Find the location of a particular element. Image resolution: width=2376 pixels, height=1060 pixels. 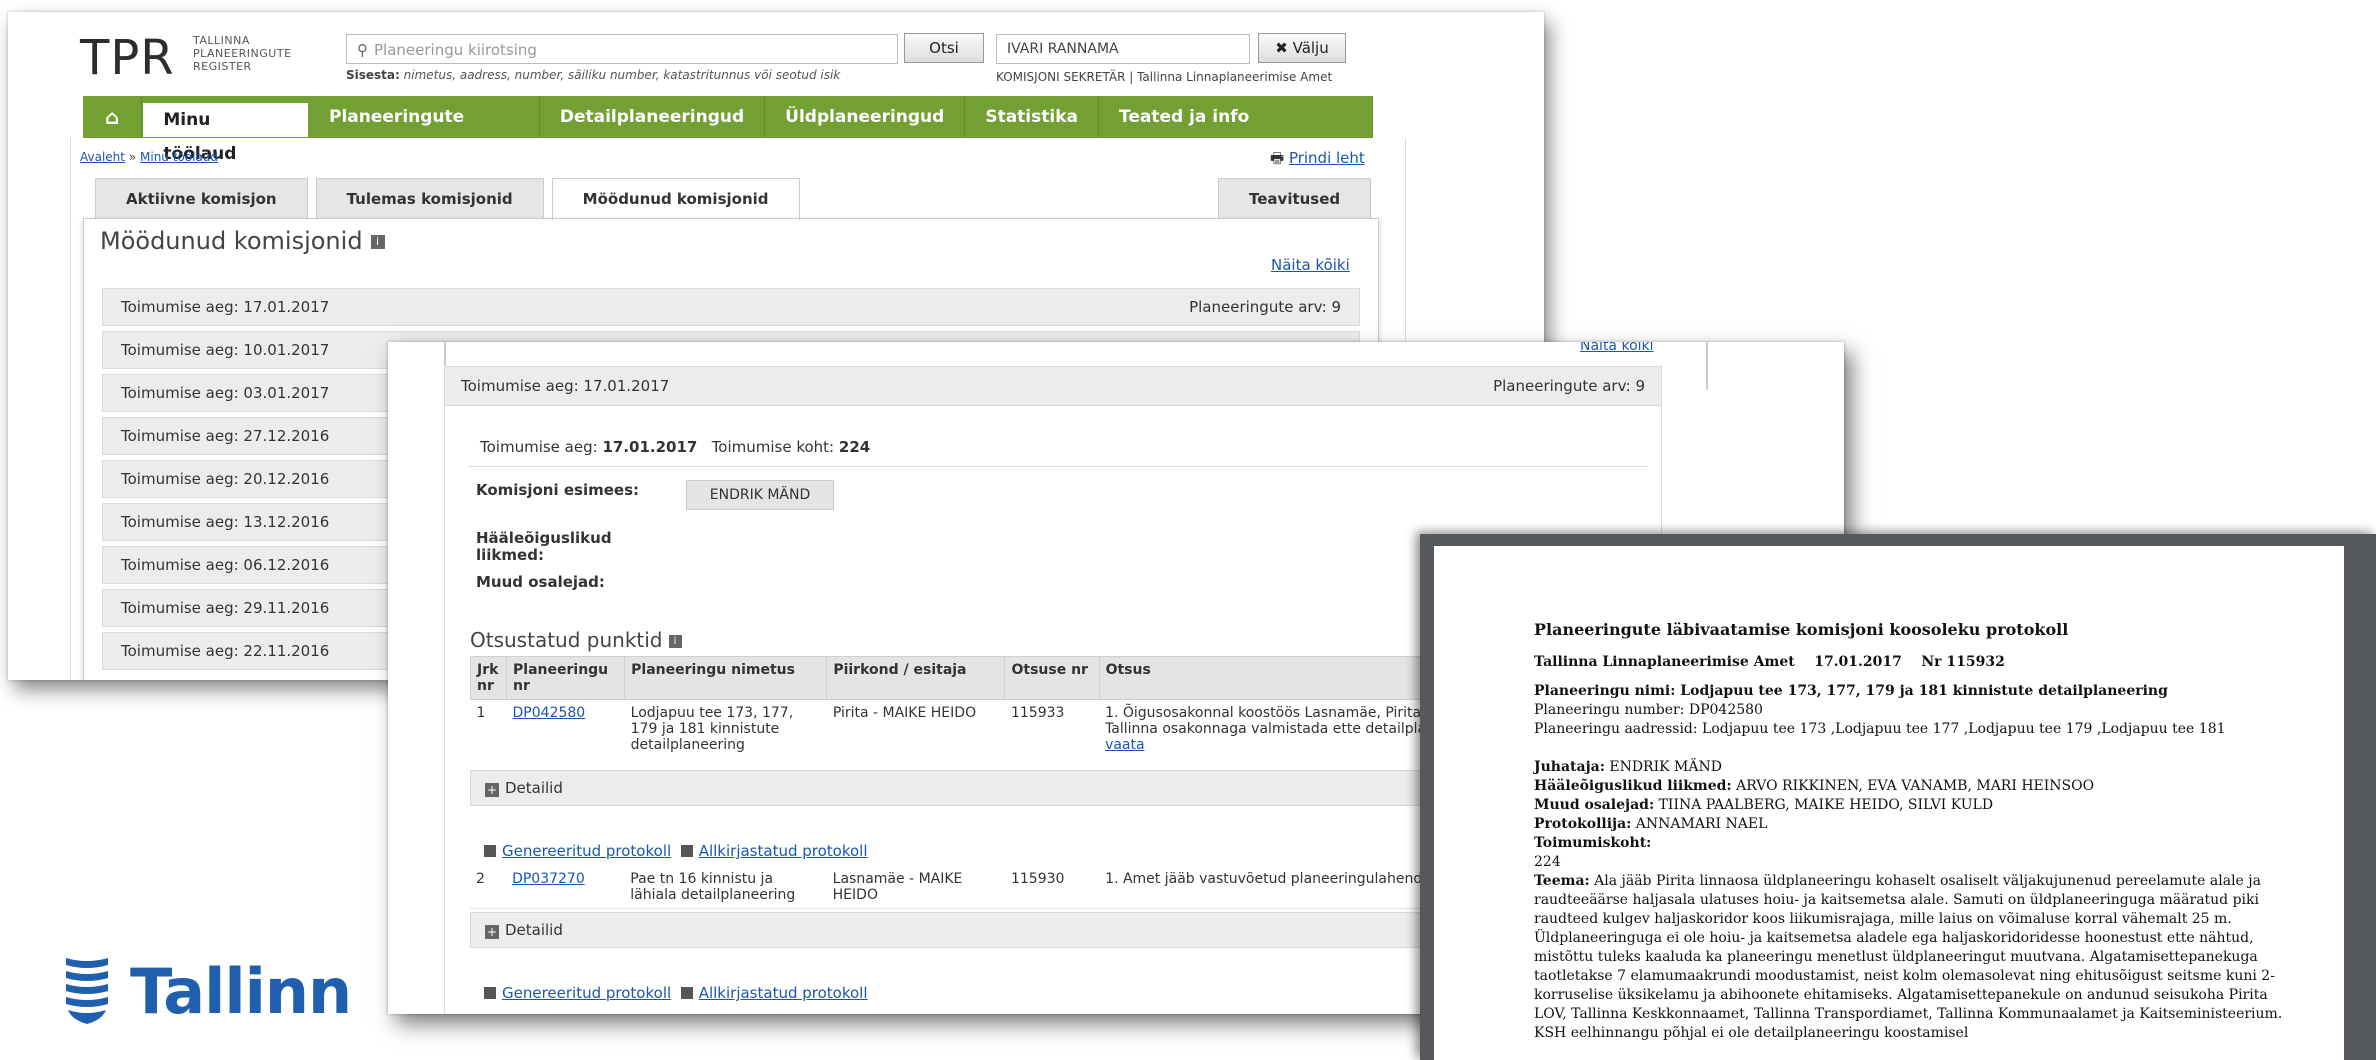

col-header: Planeeringu nimetus is located at coordinates (726, 678).